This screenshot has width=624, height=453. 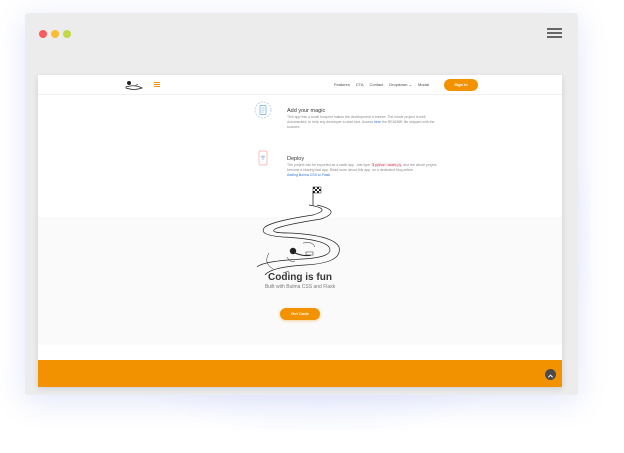 I want to click on nav-links: Features CTA Contact Dropdown ⌄ Modal, so click(x=381, y=84).